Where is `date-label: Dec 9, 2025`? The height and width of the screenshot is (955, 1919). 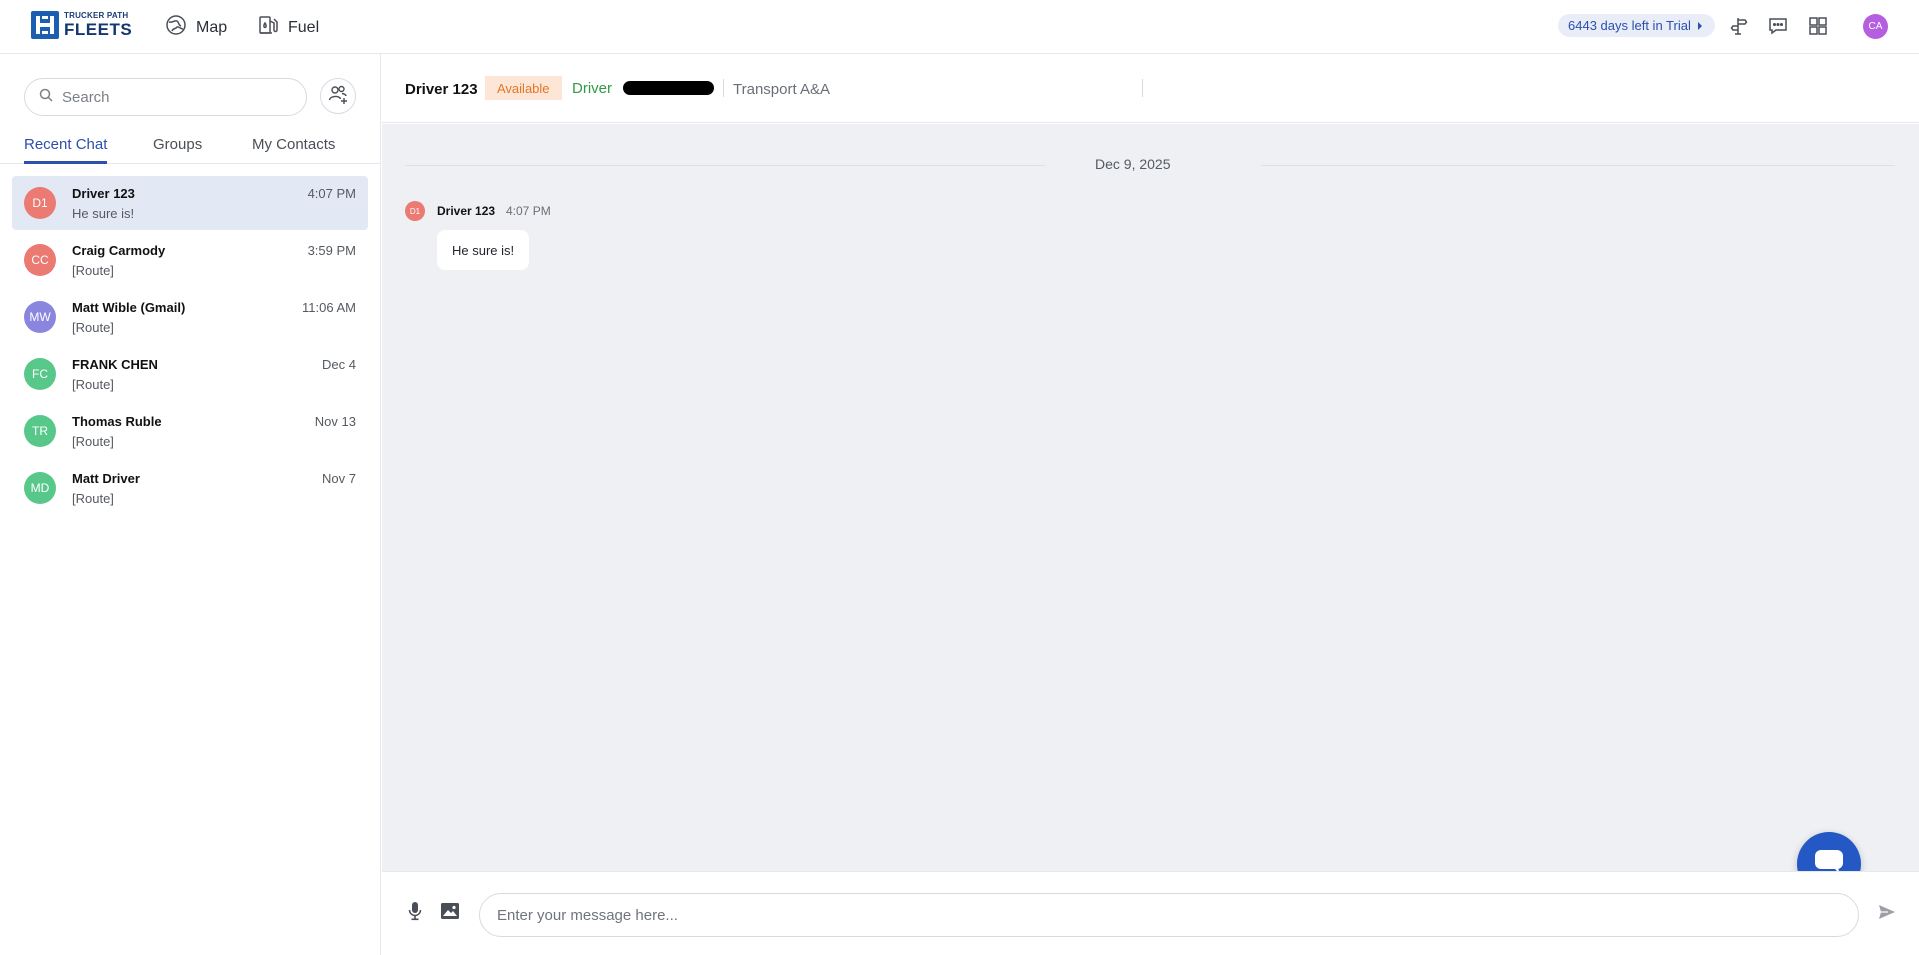 date-label: Dec 9, 2025 is located at coordinates (1133, 164).